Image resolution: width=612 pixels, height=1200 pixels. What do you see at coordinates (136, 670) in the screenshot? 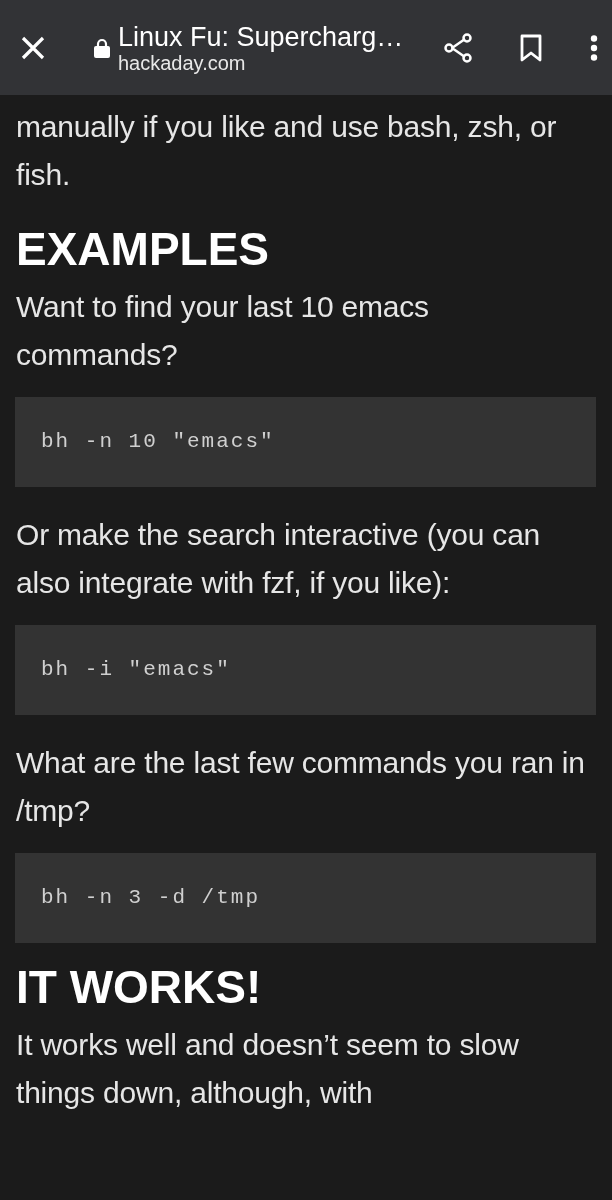
I see `code-text: bh -i "emacs"` at bounding box center [136, 670].